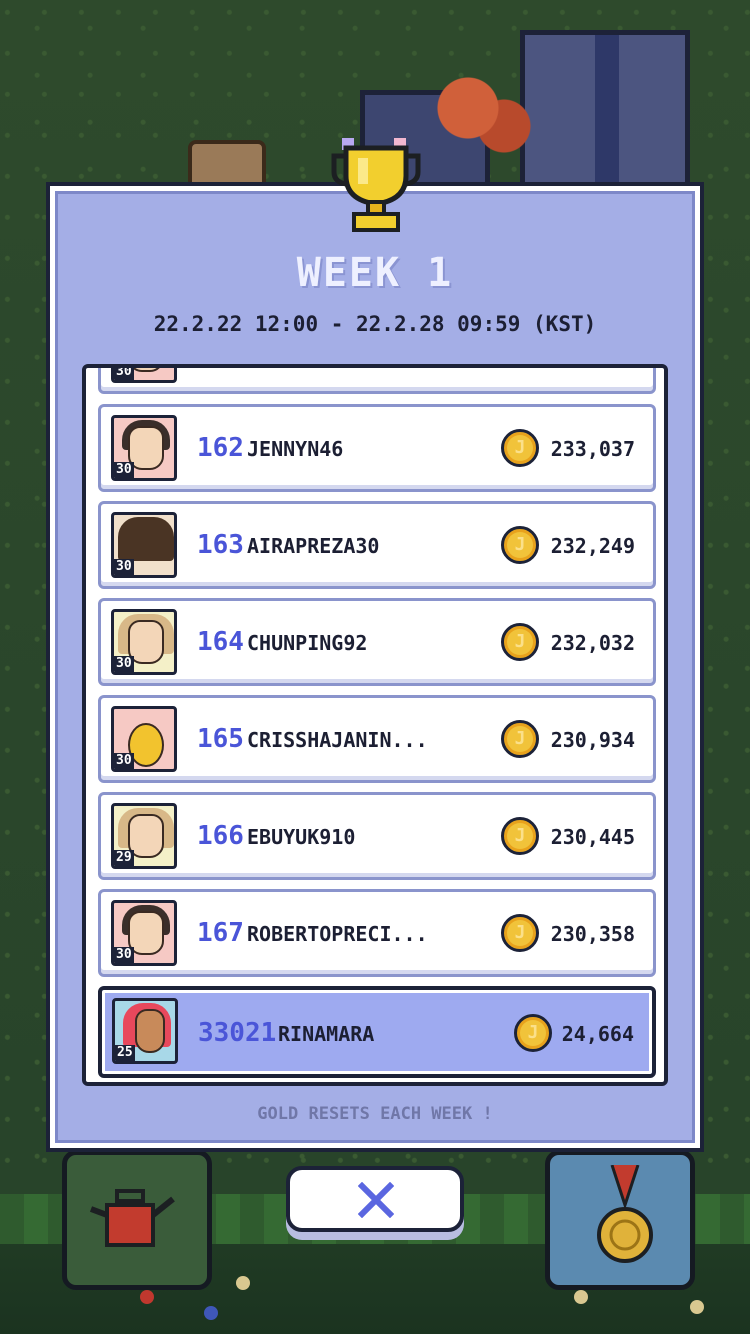 The width and height of the screenshot is (750, 1334). Describe the element at coordinates (145, 1031) in the screenshot. I see `avatar: 25` at that location.